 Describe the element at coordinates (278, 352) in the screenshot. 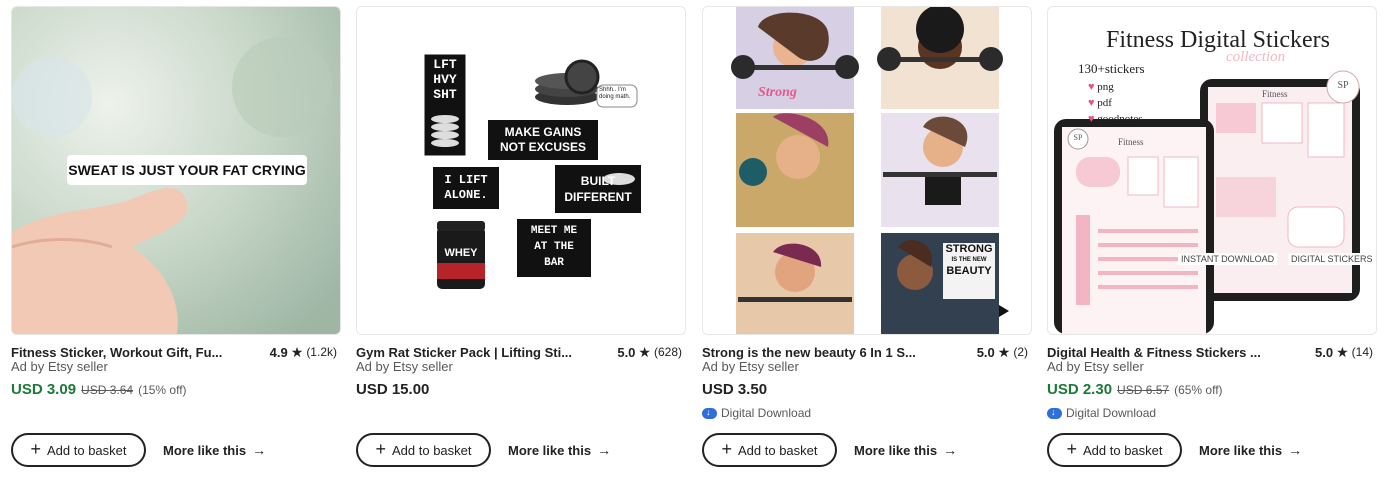

I see `rating-score: 4.9` at that location.